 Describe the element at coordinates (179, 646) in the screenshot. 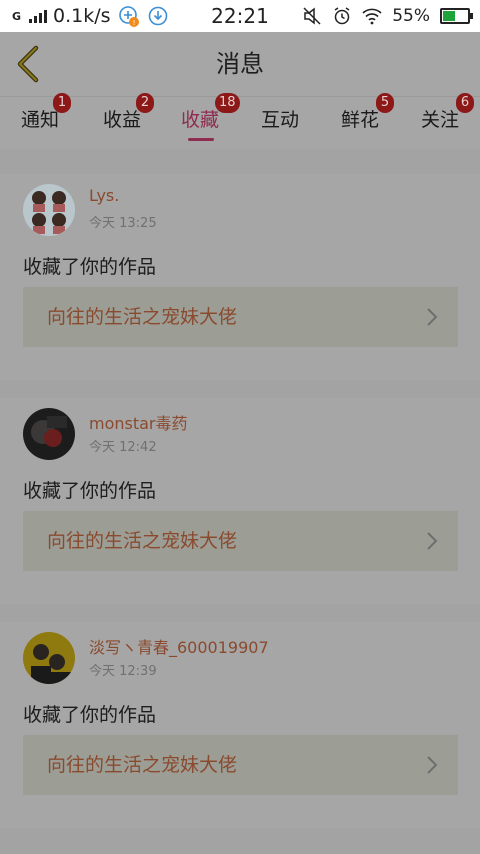

I see `user-name: 淡写ヽ青春_600019907` at that location.